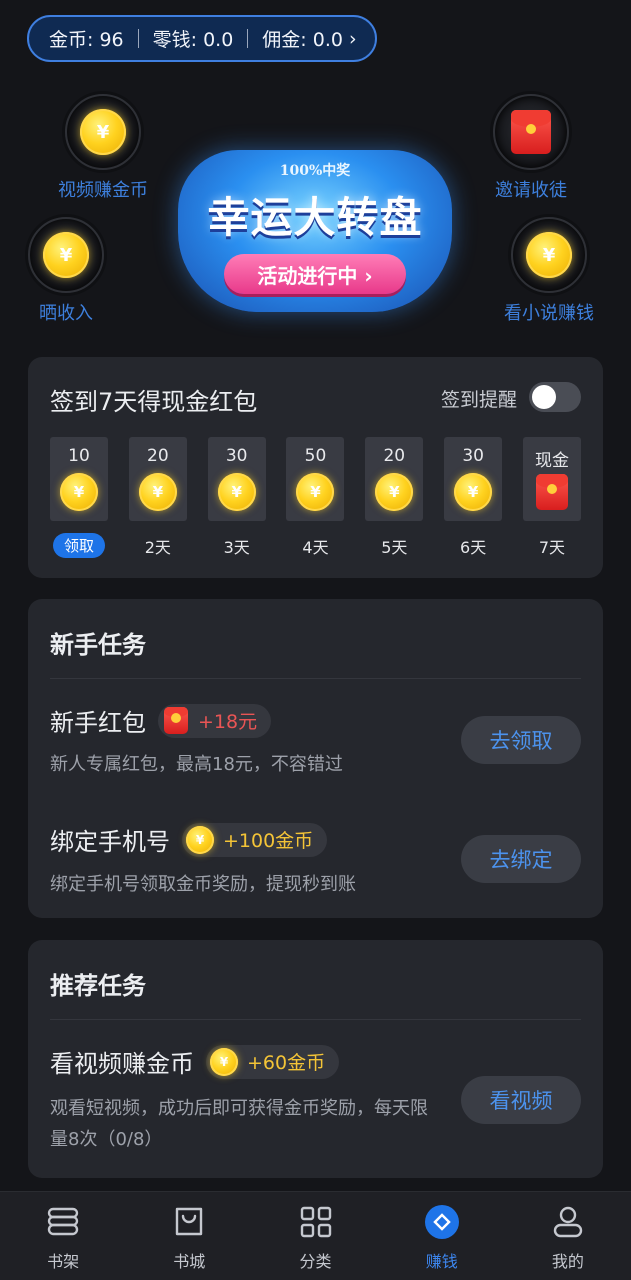  I want to click on signin-day-box: 10 ¥, so click(79, 479).